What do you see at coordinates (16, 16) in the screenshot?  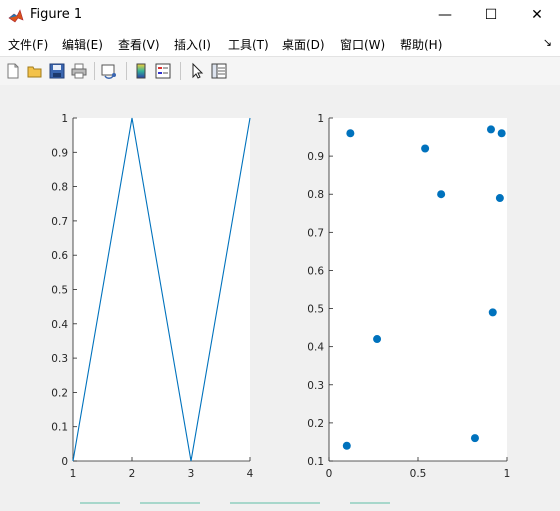 I see `matlab-logo-icon` at bounding box center [16, 16].